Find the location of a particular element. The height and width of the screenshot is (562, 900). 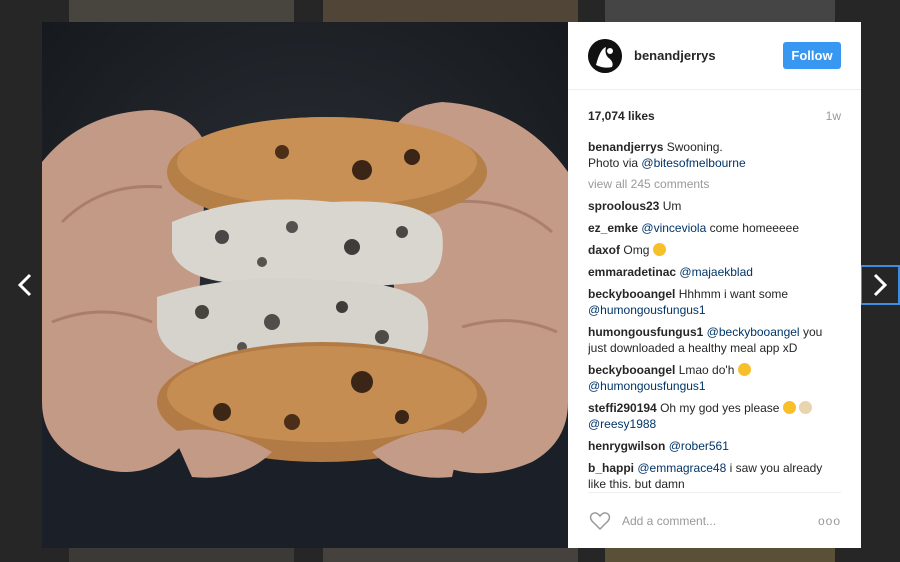

comment-mention: @emmagrace48 is located at coordinates (681, 468).